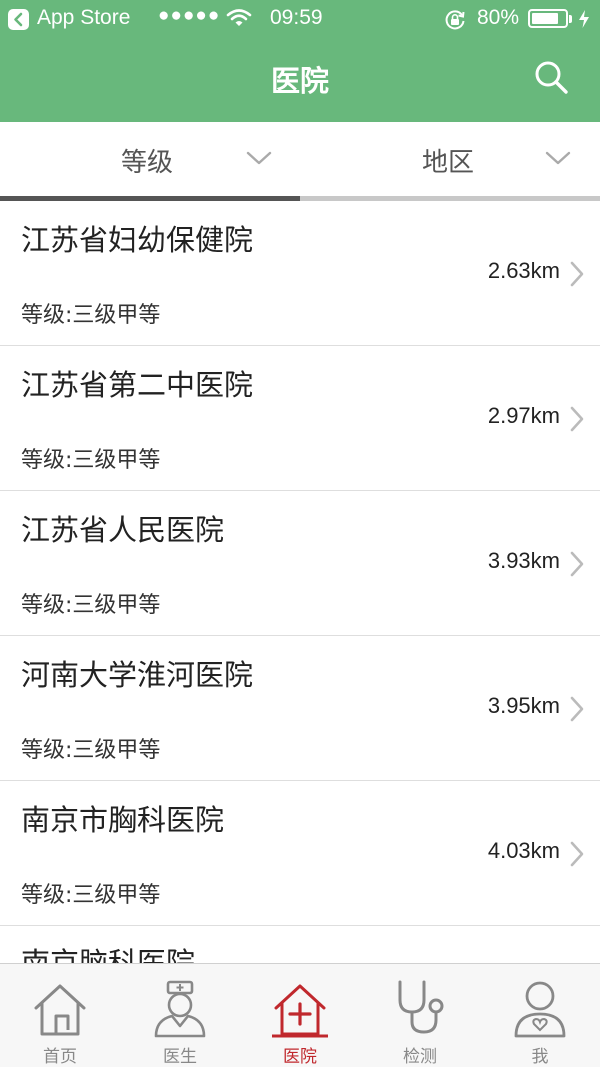 The image size is (600, 1068). Describe the element at coordinates (300, 1057) in the screenshot. I see `tab-hospital-label: 医院` at that location.